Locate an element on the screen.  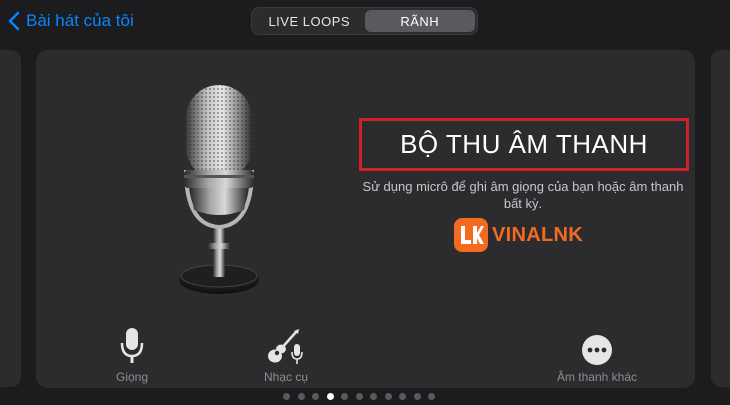
more-dots-icon is located at coordinates (597, 350).